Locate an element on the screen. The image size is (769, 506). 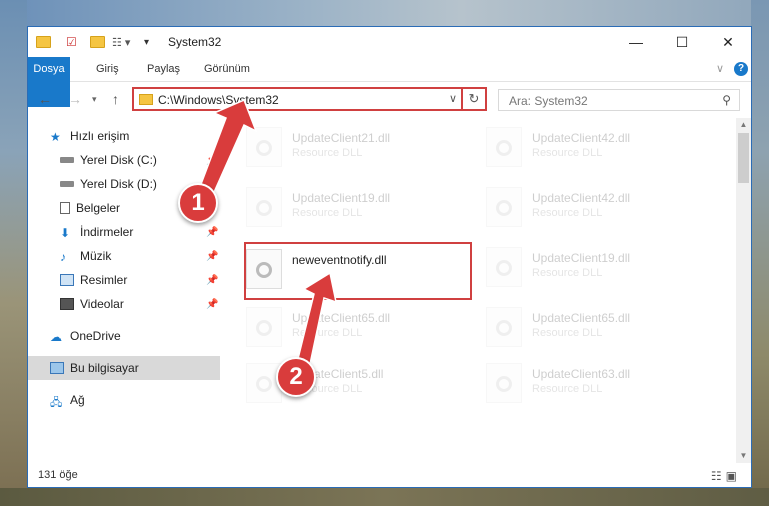
annotation-arrows is located at coordinates (265, 242).